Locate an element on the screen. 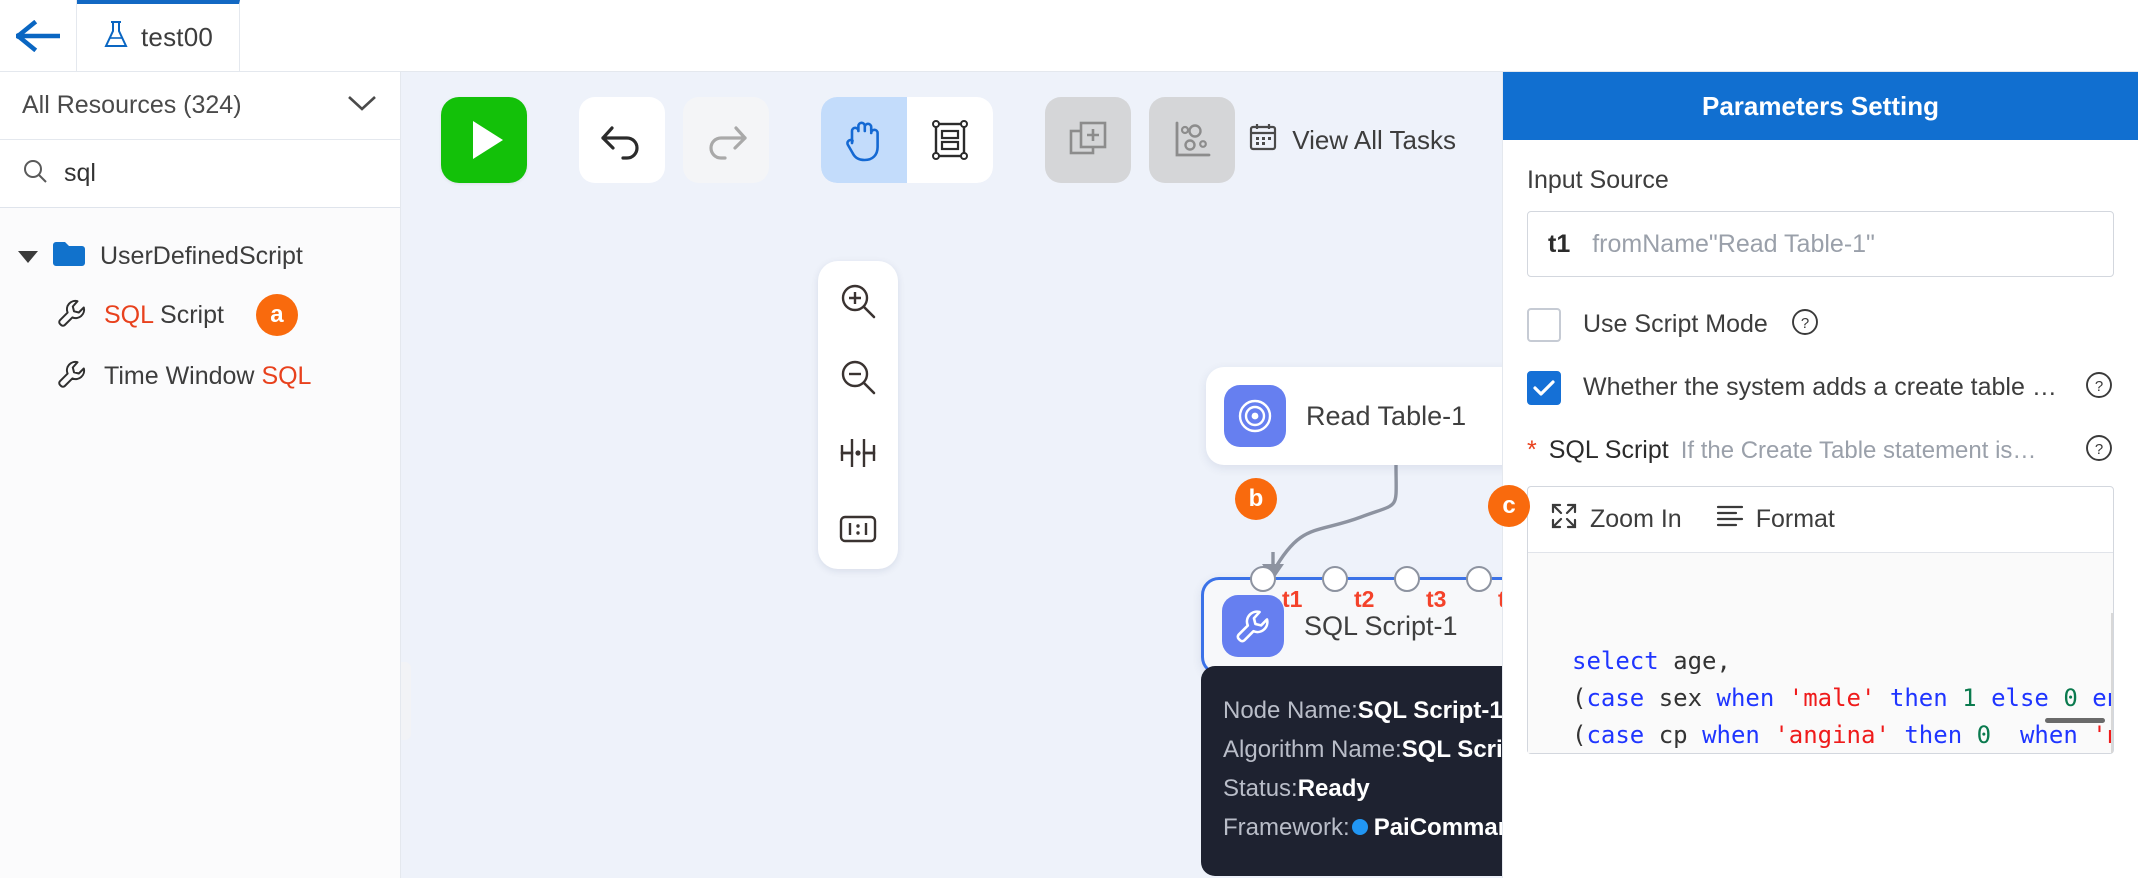  tree-item-label: SQL Script is located at coordinates (164, 315).